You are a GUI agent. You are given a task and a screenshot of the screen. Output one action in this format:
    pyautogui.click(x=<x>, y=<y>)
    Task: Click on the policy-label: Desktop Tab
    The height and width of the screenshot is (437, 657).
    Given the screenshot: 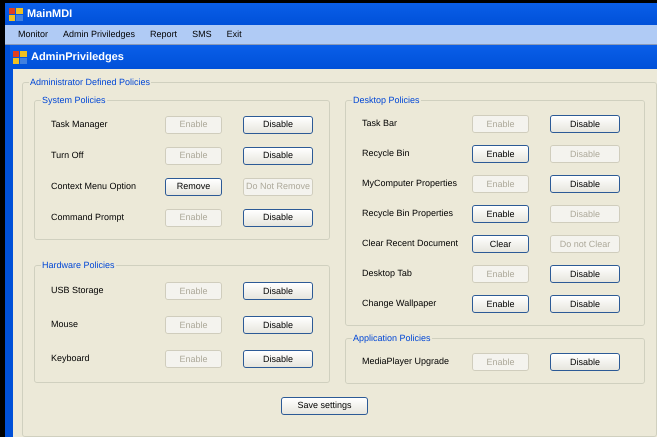 What is the action you would take?
    pyautogui.click(x=387, y=273)
    